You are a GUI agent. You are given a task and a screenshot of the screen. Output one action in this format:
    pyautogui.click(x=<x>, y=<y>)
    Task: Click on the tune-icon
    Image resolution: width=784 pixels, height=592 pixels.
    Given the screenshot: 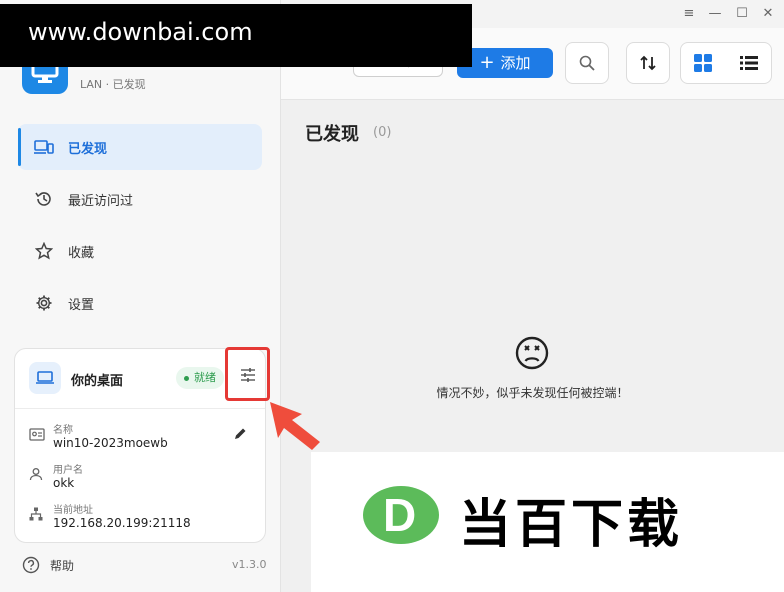 What is the action you would take?
    pyautogui.click(x=248, y=375)
    